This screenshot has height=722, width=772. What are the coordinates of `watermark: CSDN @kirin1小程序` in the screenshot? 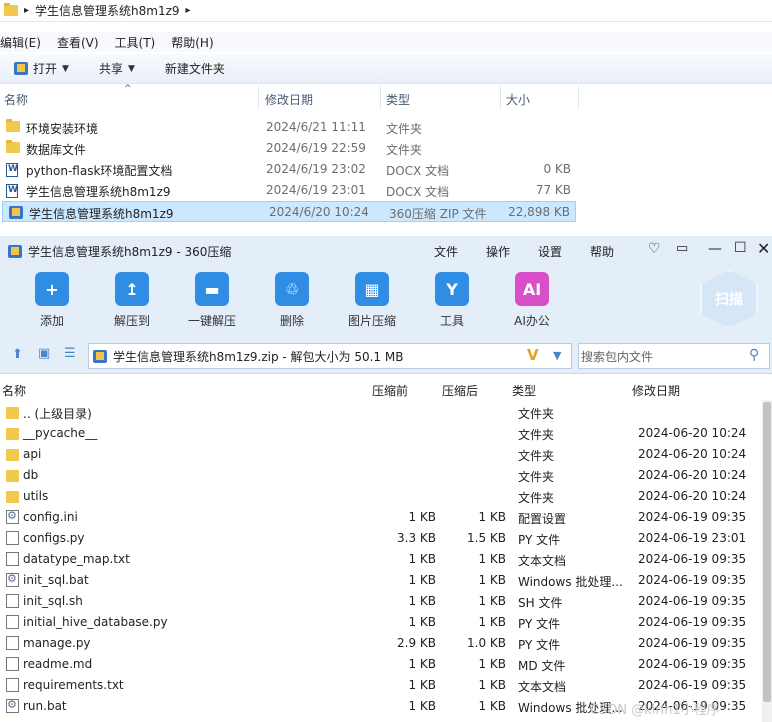 It's located at (655, 710).